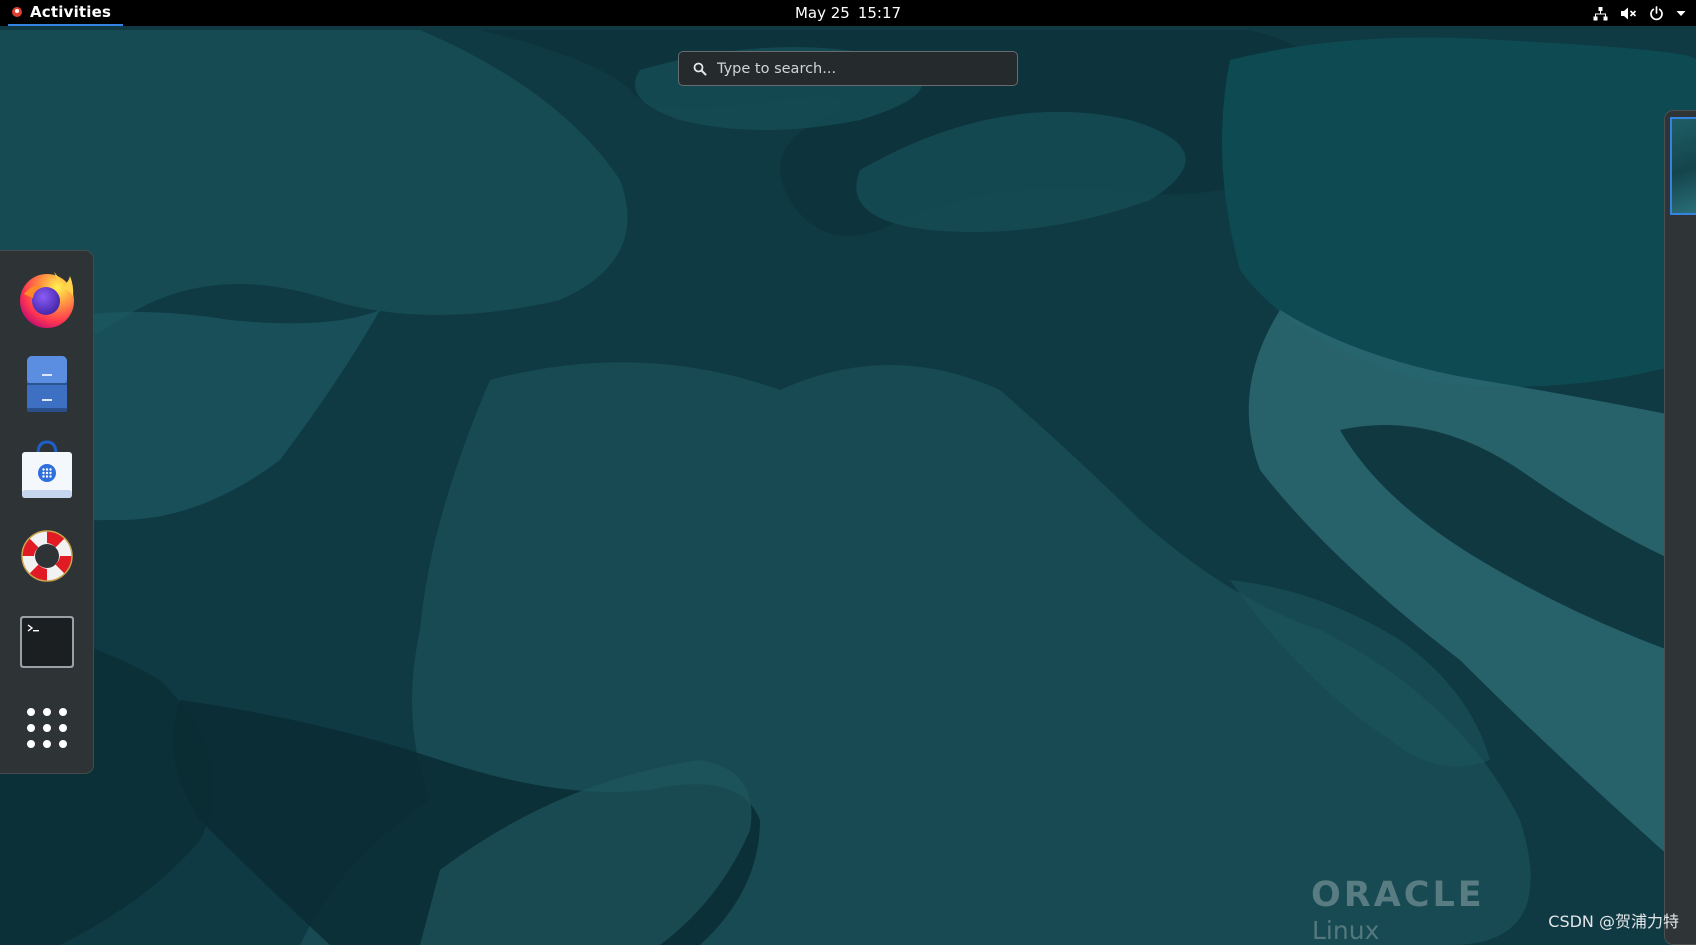 This screenshot has width=1696, height=945. I want to click on caret-down-icon, so click(1681, 13).